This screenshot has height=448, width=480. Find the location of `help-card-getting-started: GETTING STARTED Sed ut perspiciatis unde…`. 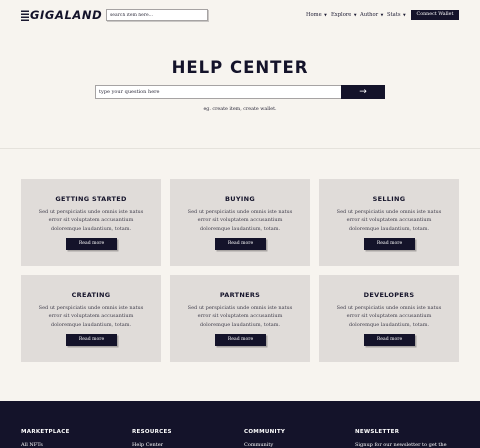

help-card-getting-started: GETTING STARTED Sed ut perspiciatis unde… is located at coordinates (91, 222).